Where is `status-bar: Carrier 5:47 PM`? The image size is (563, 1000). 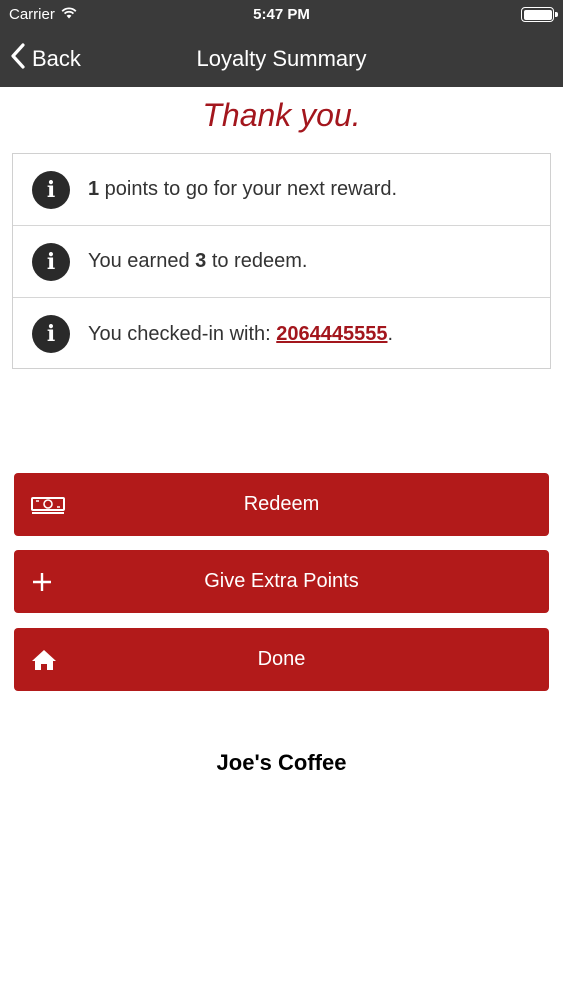 status-bar: Carrier 5:47 PM is located at coordinates (281, 15).